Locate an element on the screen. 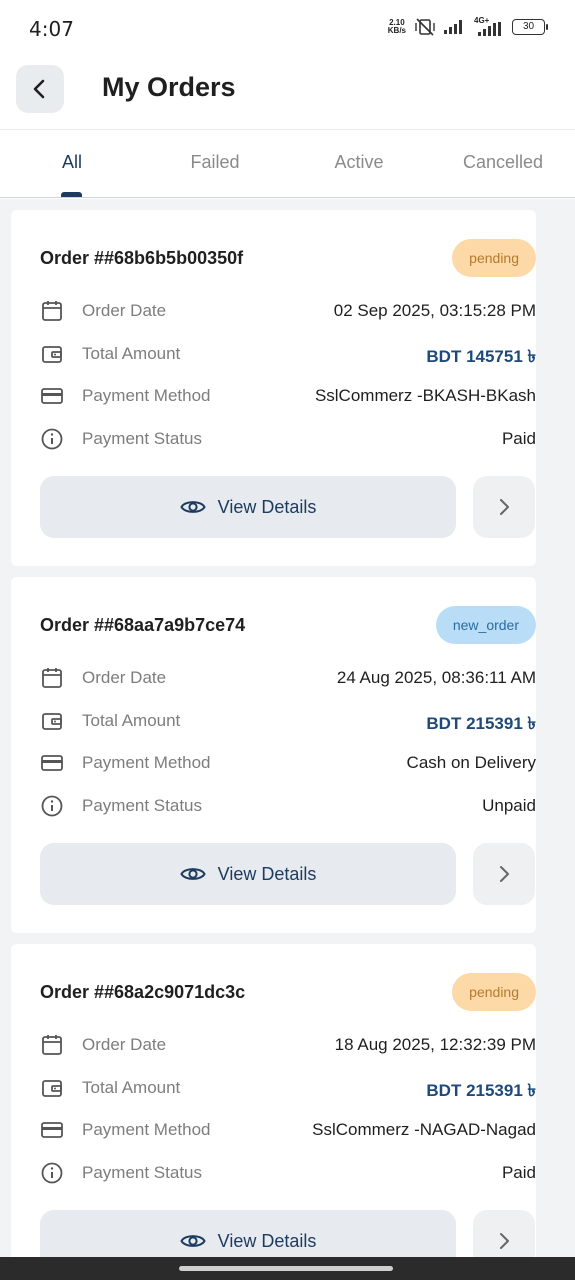 The height and width of the screenshot is (1280, 575). payment-method-row: Payment Method SslCommerz -NAGAD-Nagad is located at coordinates (288, 1131).